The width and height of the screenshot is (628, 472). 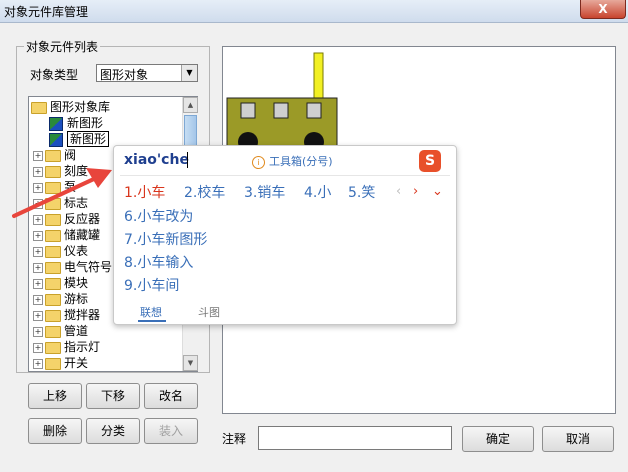 I want to click on ime-candidate-2: 2.校车, so click(x=204, y=192).